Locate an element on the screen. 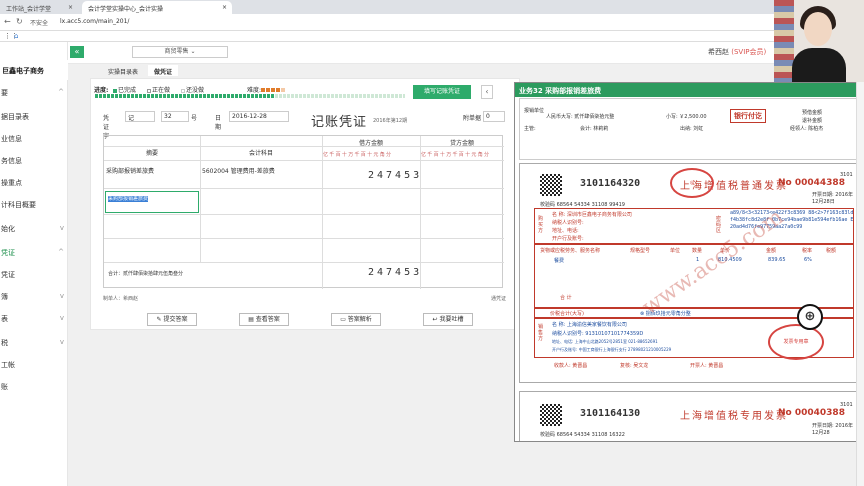 This screenshot has width=864, height=486. sidebar-item-label: 计科目概要 is located at coordinates (18, 205).